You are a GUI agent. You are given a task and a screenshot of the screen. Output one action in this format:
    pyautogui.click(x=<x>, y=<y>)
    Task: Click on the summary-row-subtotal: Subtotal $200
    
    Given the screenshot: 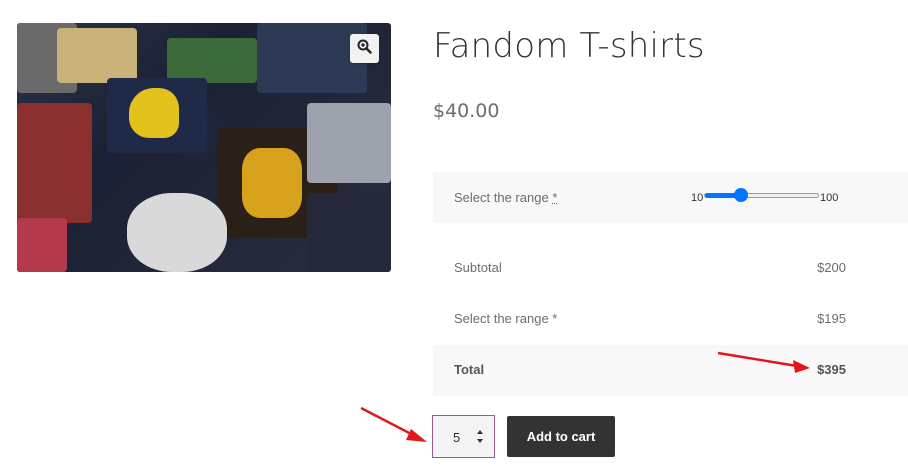 What is the action you would take?
    pyautogui.click(x=670, y=268)
    